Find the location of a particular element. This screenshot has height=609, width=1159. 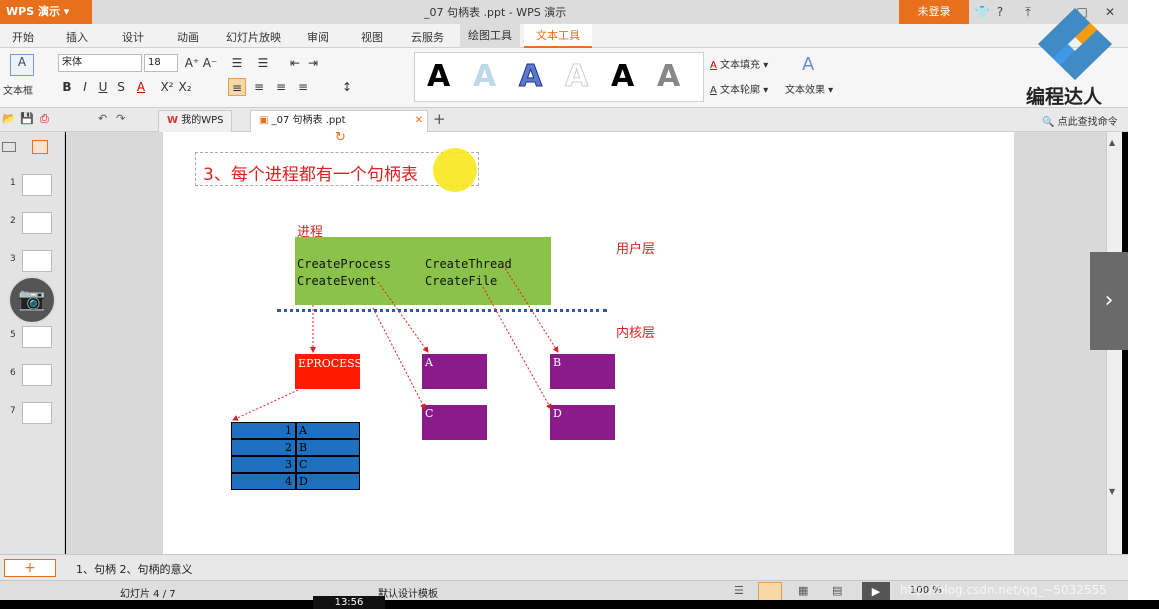

textbox-button: 文本框 is located at coordinates (18, 89).